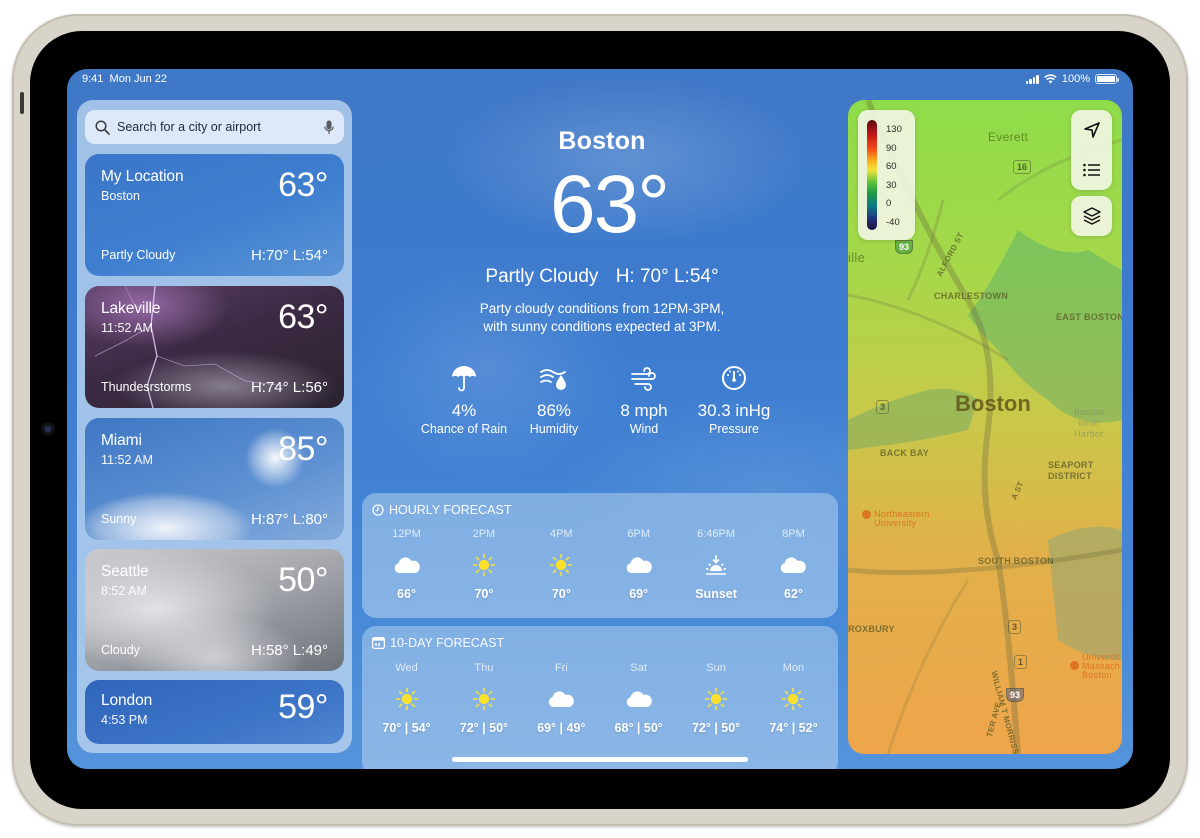 The height and width of the screenshot is (838, 1200). Describe the element at coordinates (406, 594) in the screenshot. I see `forecast-value: 66°` at that location.